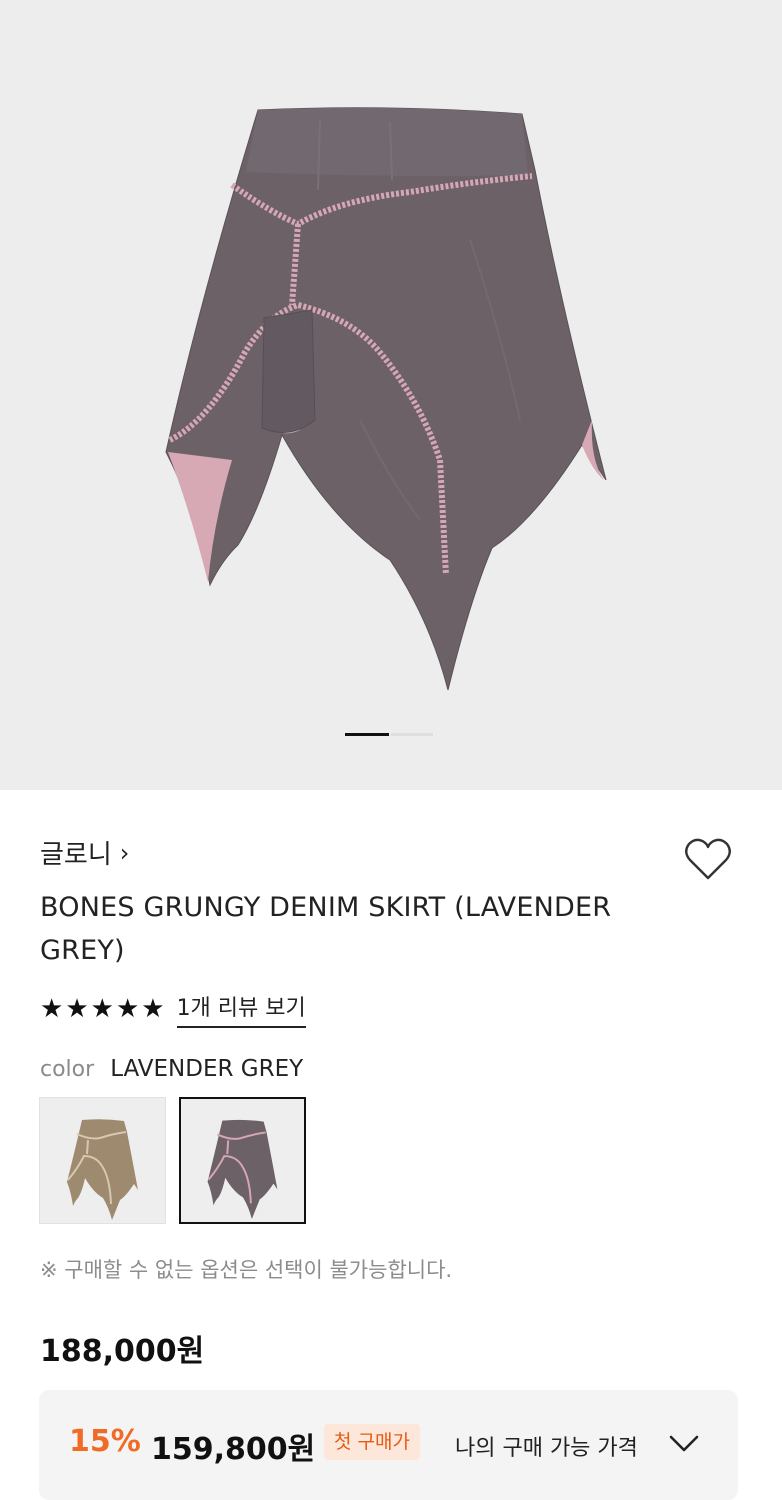 The width and height of the screenshot is (782, 1500). Describe the element at coordinates (67, 1069) in the screenshot. I see `color-label: color` at that location.